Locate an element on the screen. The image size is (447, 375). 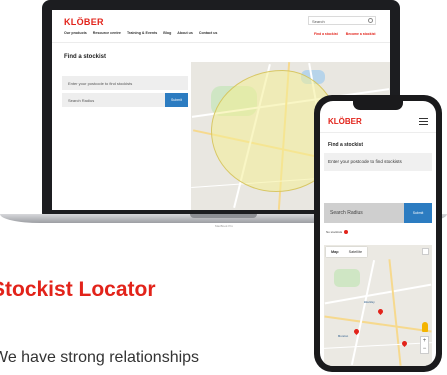
phone-page-title: Find a stockist is located at coordinates (346, 145).